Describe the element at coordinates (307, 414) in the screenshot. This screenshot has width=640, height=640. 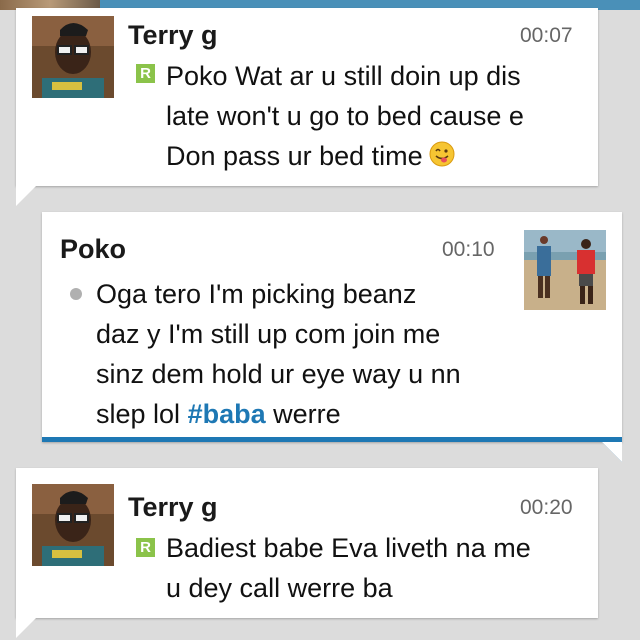
I see `message-line-text: werre` at that location.